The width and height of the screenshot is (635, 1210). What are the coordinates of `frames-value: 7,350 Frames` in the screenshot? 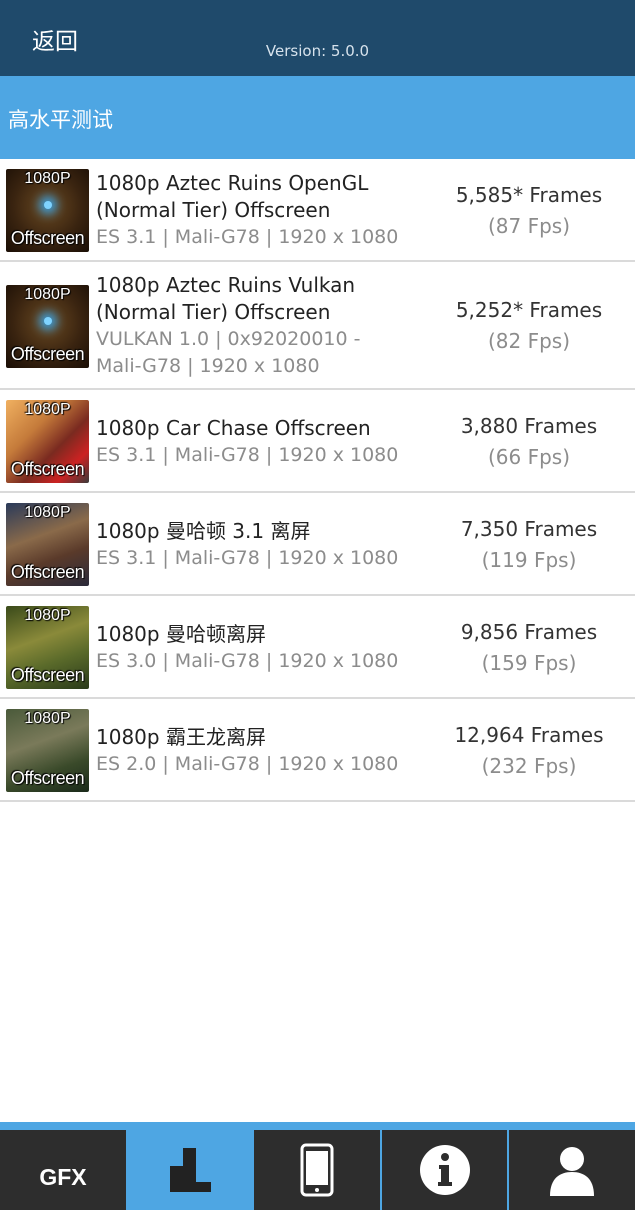 It's located at (529, 529).